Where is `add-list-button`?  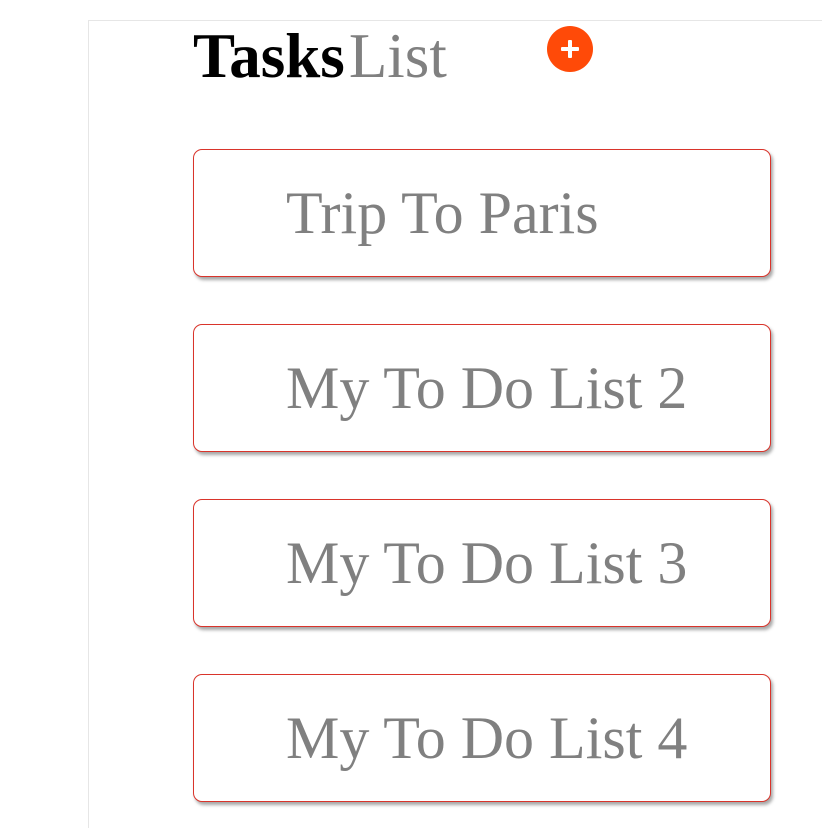
add-list-button is located at coordinates (570, 49).